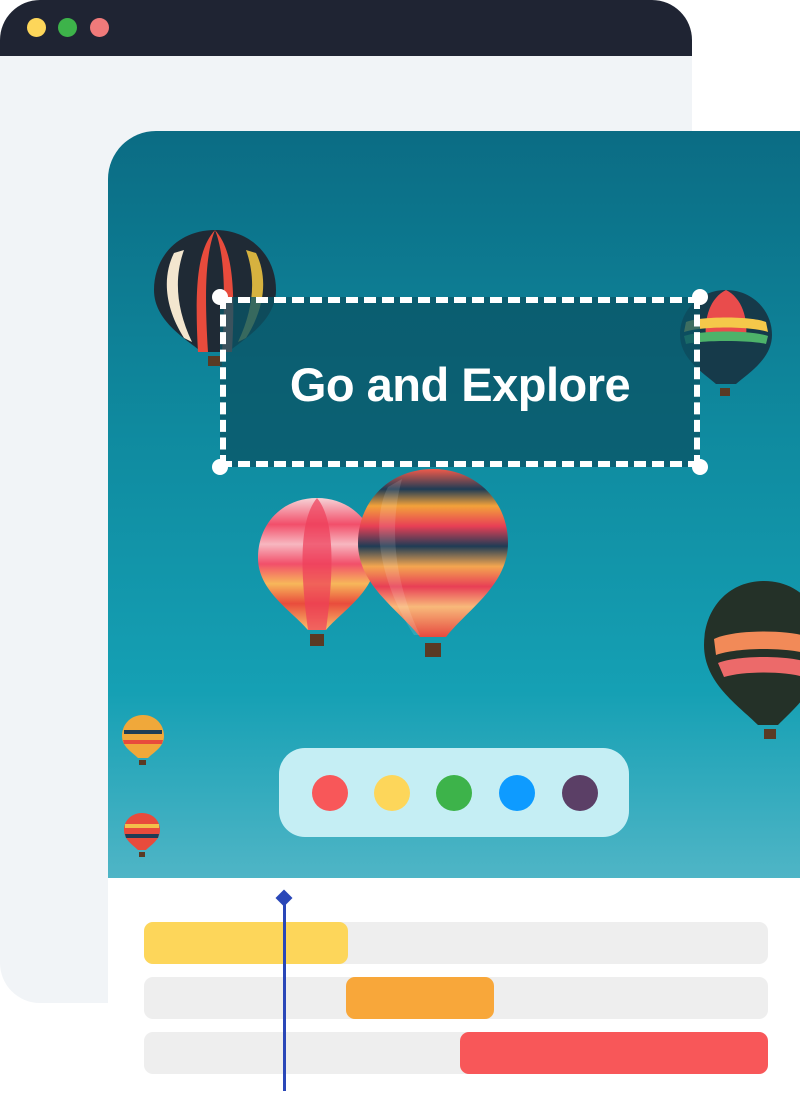 The width and height of the screenshot is (800, 1101). Describe the element at coordinates (246, 943) in the screenshot. I see `timeline-clip-yellow` at that location.